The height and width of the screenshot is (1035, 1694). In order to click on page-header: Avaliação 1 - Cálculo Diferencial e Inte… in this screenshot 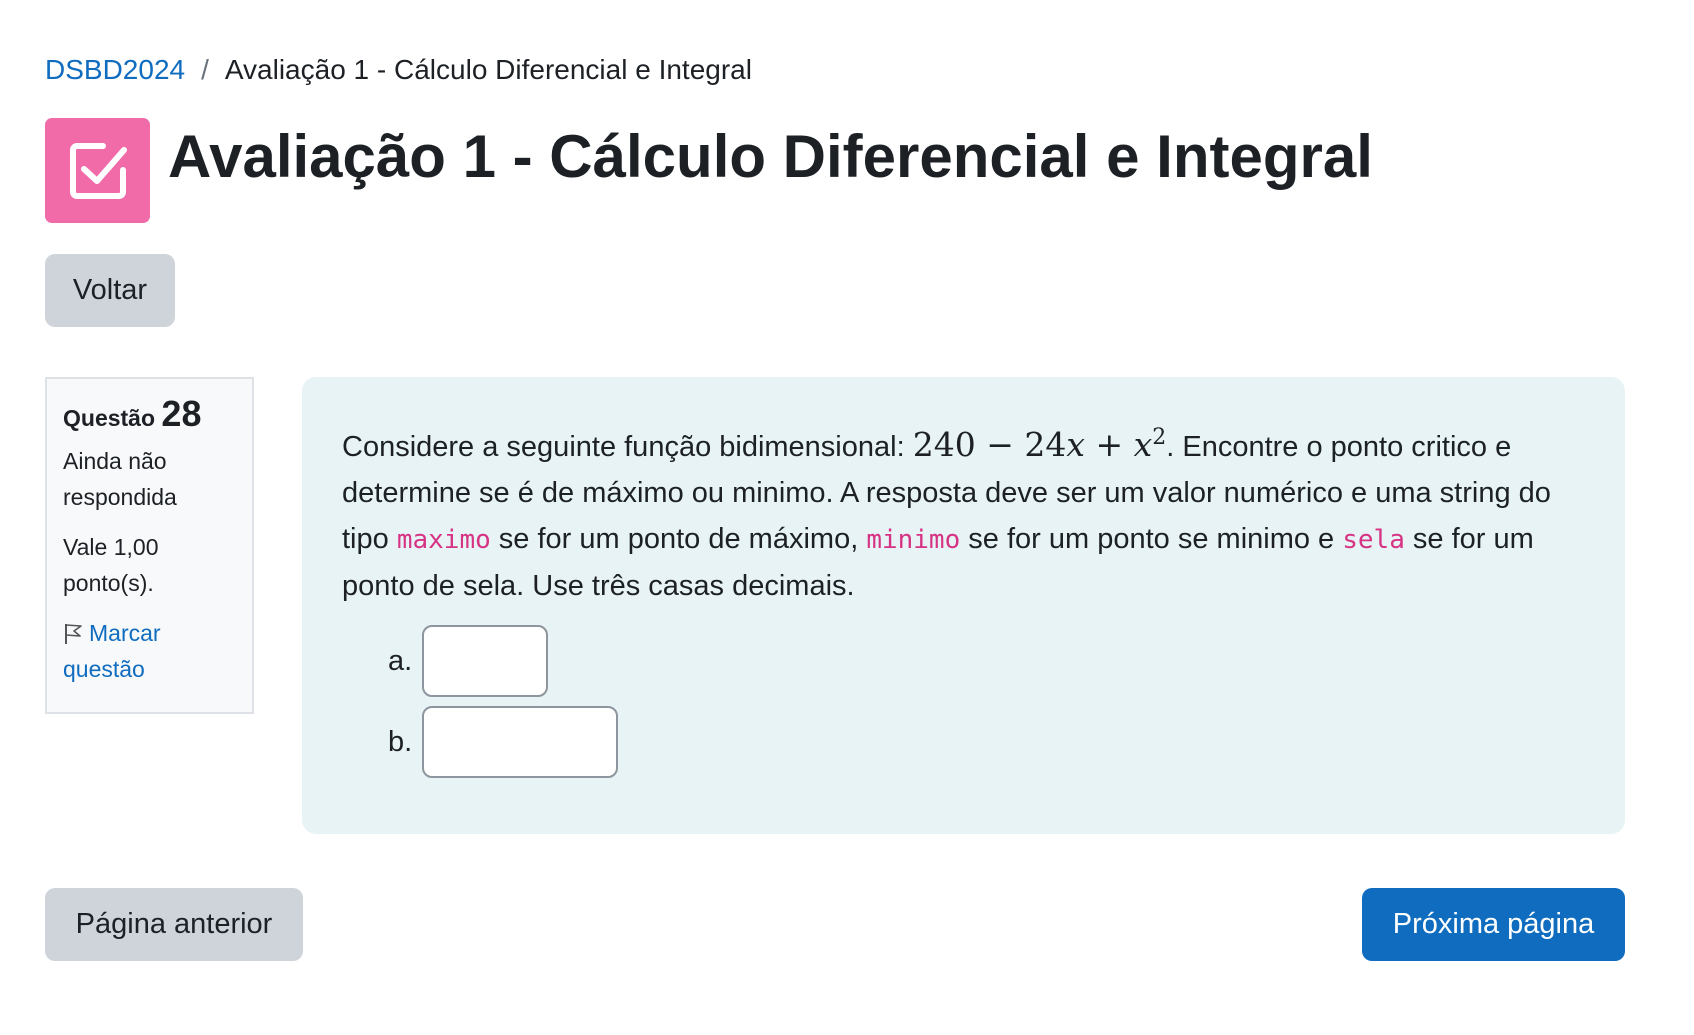, I will do `click(709, 170)`.